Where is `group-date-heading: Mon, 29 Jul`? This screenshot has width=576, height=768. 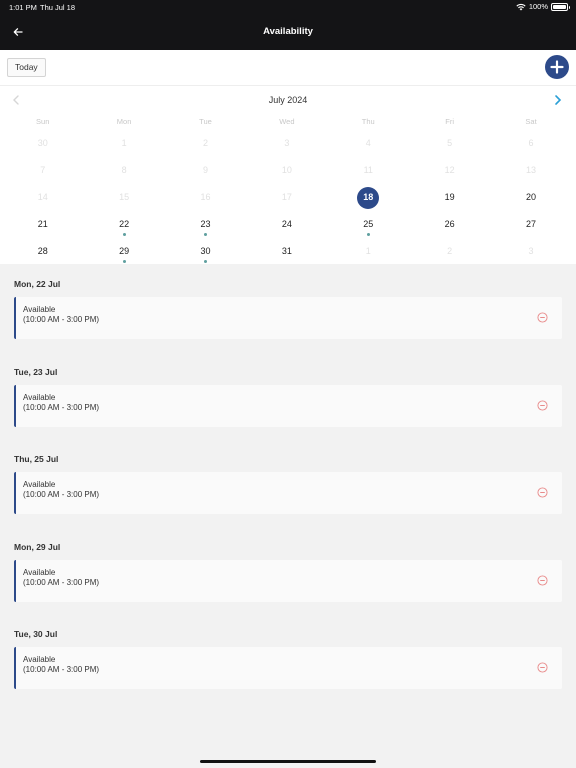
group-date-heading: Mon, 29 Jul is located at coordinates (37, 547).